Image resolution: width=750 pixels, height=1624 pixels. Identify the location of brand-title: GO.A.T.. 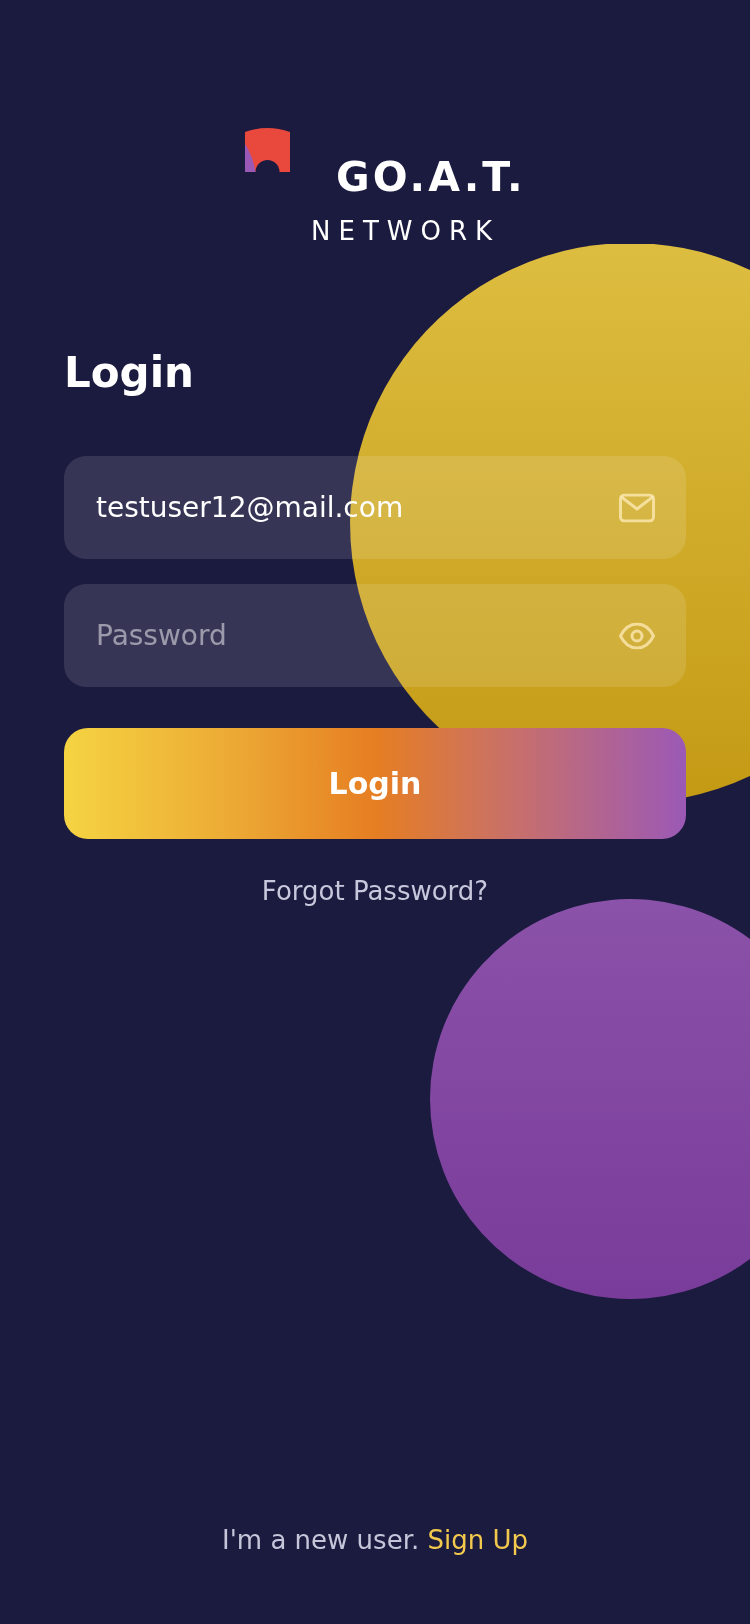
(431, 177).